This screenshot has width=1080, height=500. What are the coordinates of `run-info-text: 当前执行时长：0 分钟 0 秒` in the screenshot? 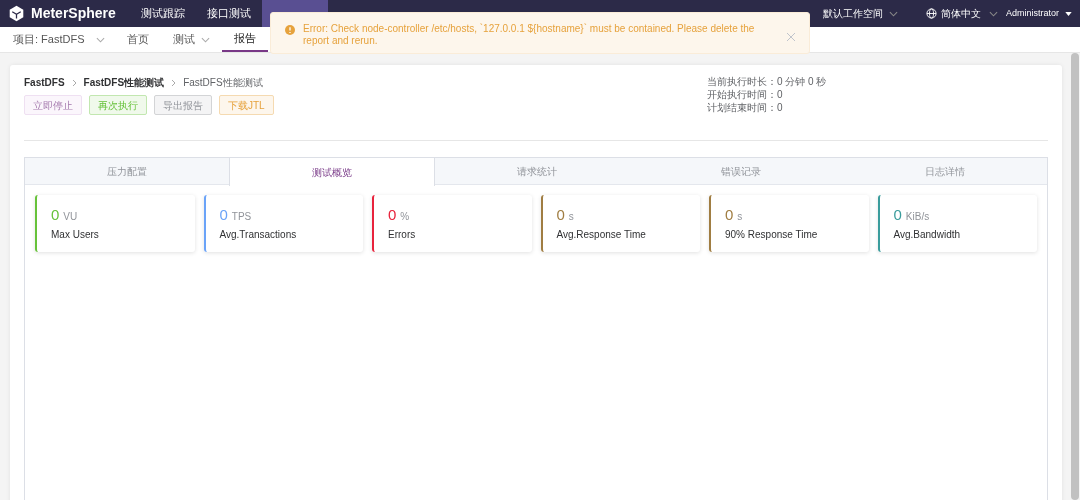 It's located at (767, 81).